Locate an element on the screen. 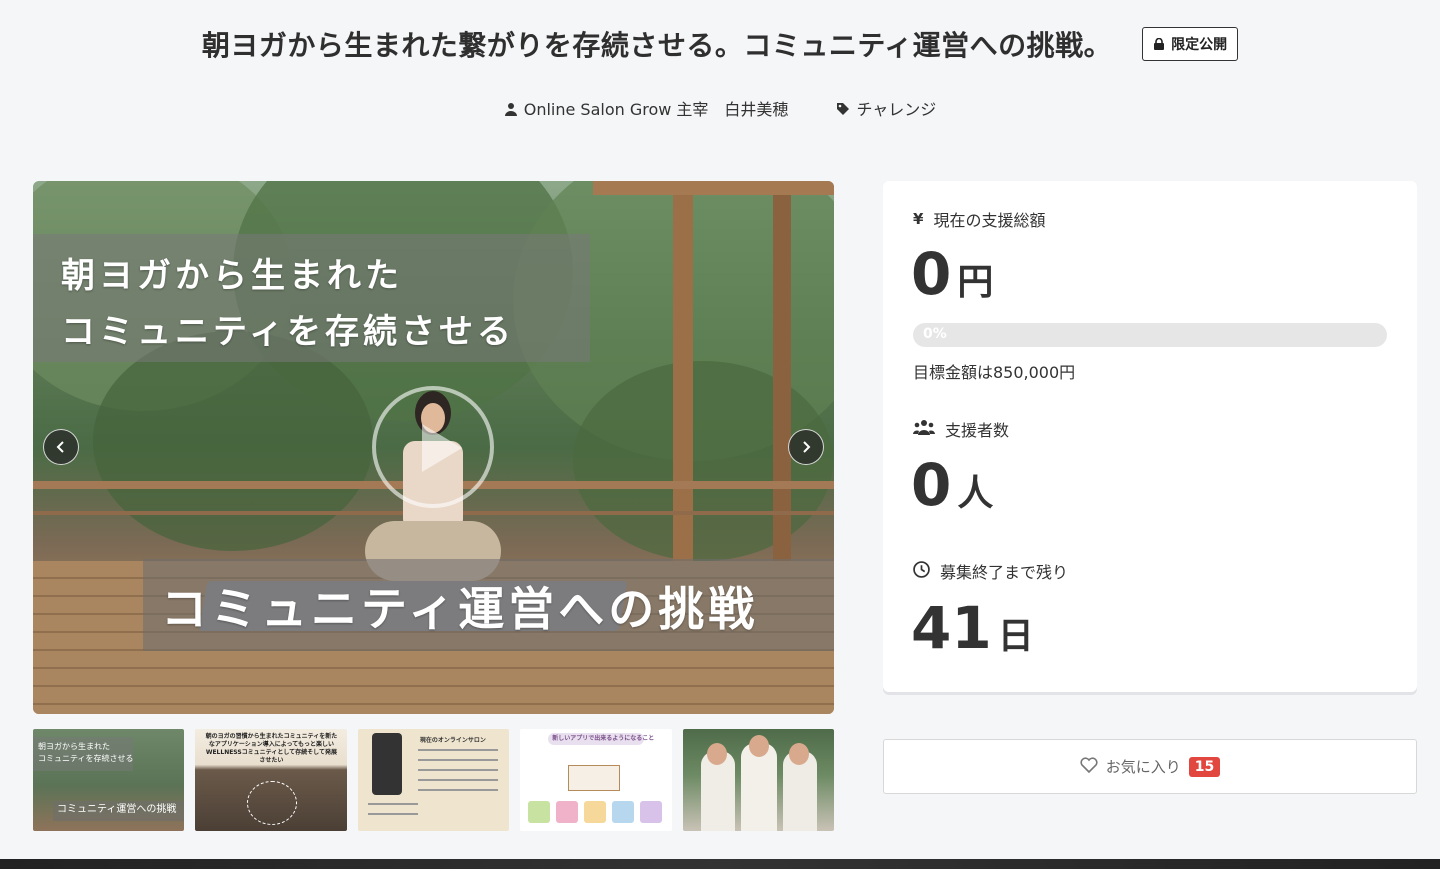 Image resolution: width=1440 pixels, height=869 pixels. remaining-unit: 日 is located at coordinates (1015, 636).